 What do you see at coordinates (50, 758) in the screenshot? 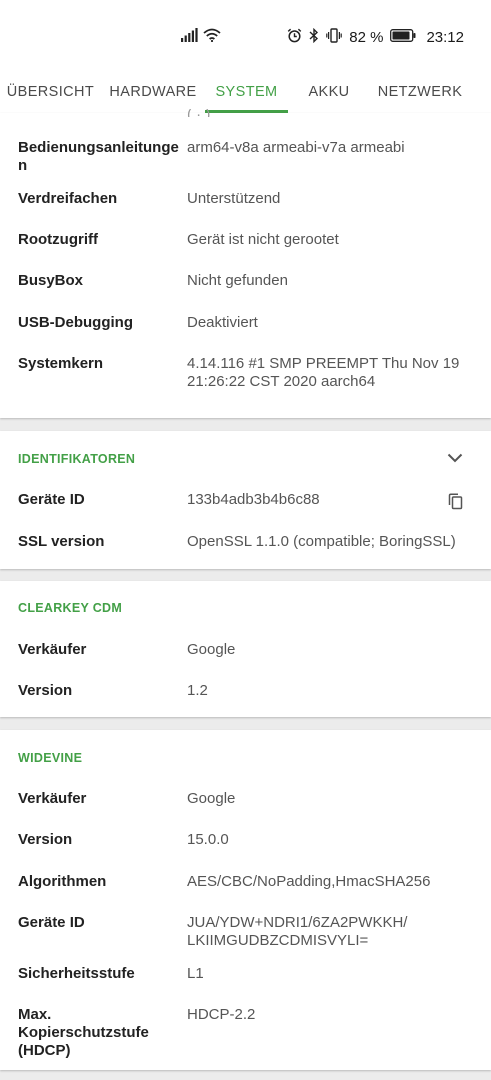
I see `section-title: WIDEVINE` at bounding box center [50, 758].